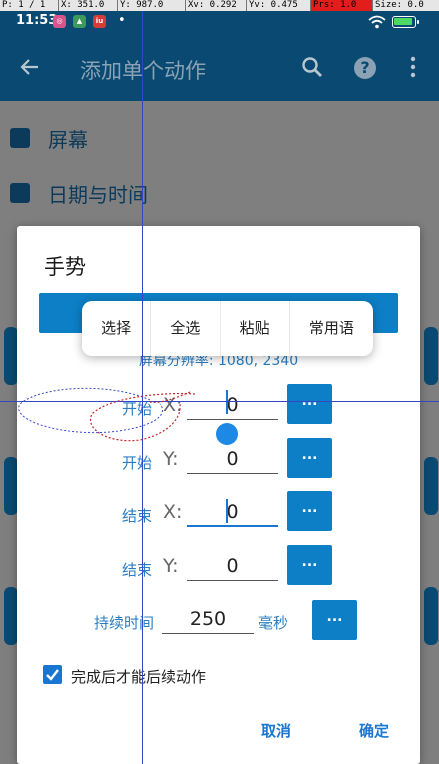  Describe the element at coordinates (30, 67) in the screenshot. I see `back-arrow-icon` at that location.